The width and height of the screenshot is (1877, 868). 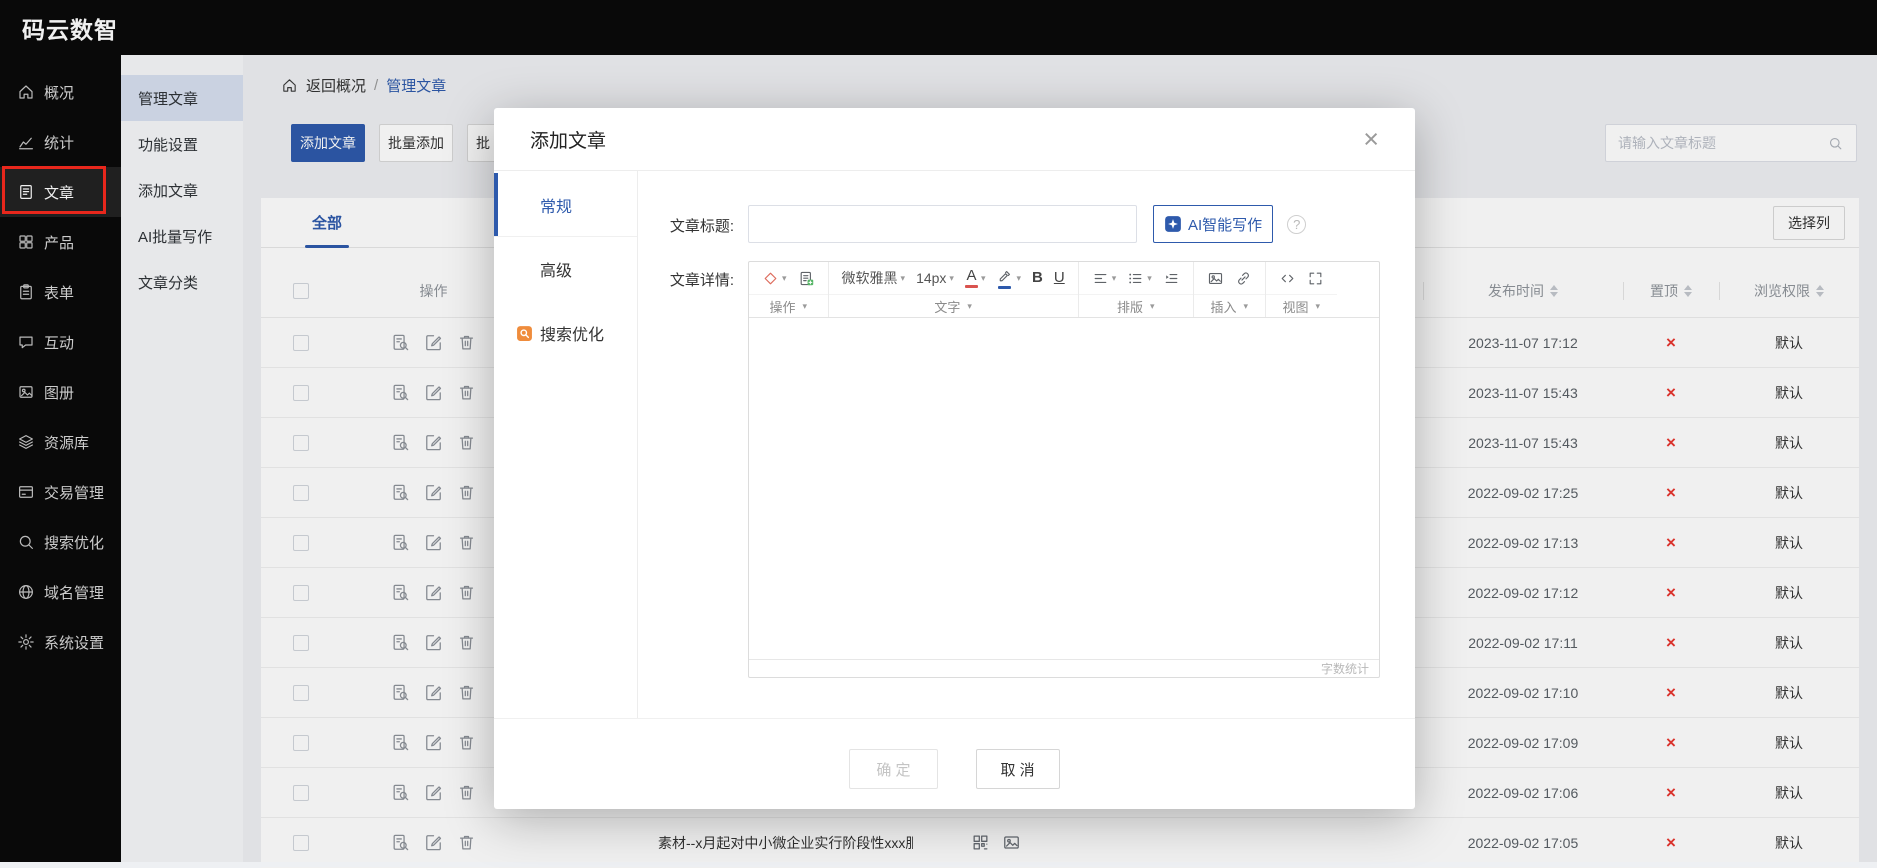 What do you see at coordinates (1225, 225) in the screenshot?
I see `ai-writing-label: AI智能写作` at bounding box center [1225, 225].